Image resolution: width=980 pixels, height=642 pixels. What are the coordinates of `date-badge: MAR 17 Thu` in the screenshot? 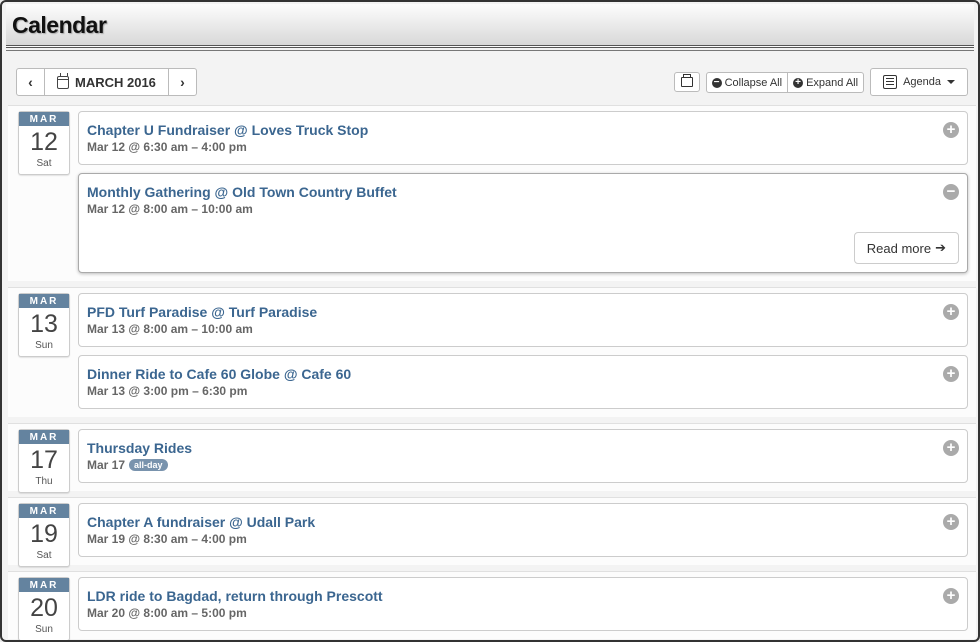 It's located at (44, 461).